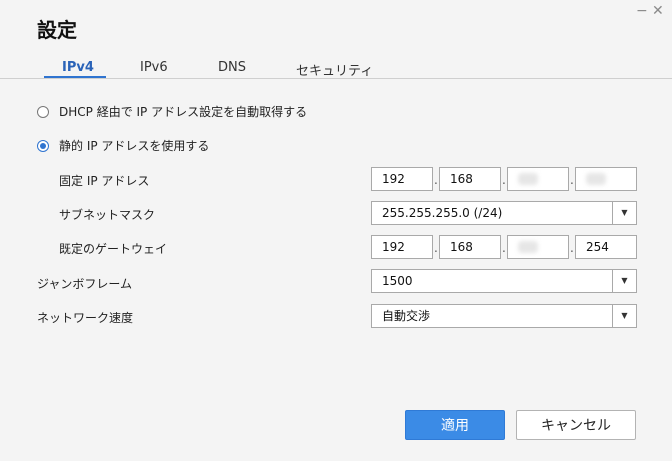  I want to click on static-ip-radio, so click(43, 145).